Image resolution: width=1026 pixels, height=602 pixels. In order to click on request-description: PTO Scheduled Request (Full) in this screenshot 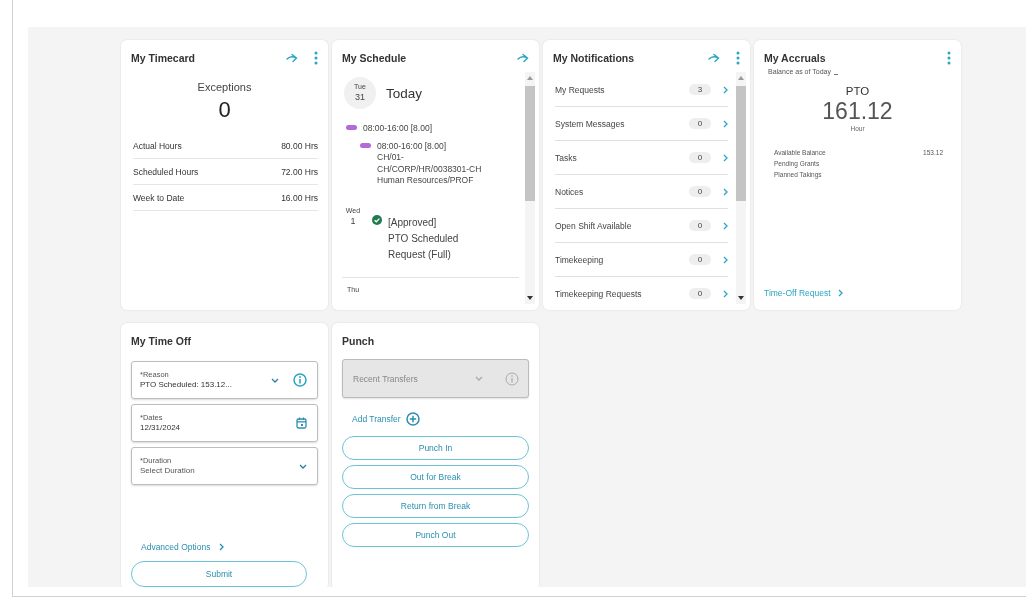, I will do `click(424, 246)`.